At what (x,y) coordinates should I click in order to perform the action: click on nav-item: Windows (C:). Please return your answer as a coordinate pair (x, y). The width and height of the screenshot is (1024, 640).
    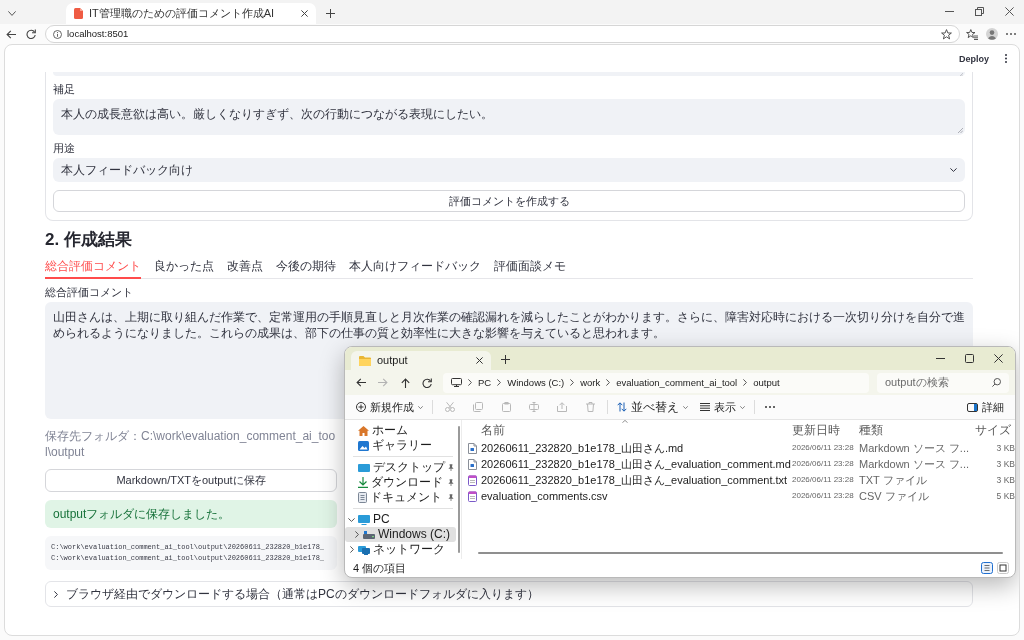
    Looking at the image, I should click on (400, 534).